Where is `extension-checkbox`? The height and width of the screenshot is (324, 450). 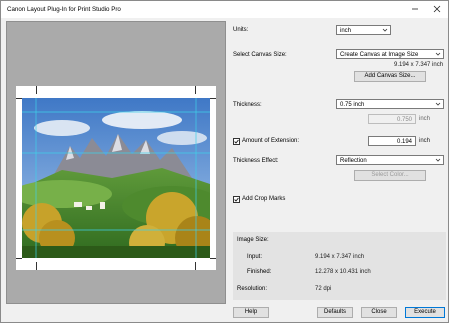 extension-checkbox is located at coordinates (236, 141).